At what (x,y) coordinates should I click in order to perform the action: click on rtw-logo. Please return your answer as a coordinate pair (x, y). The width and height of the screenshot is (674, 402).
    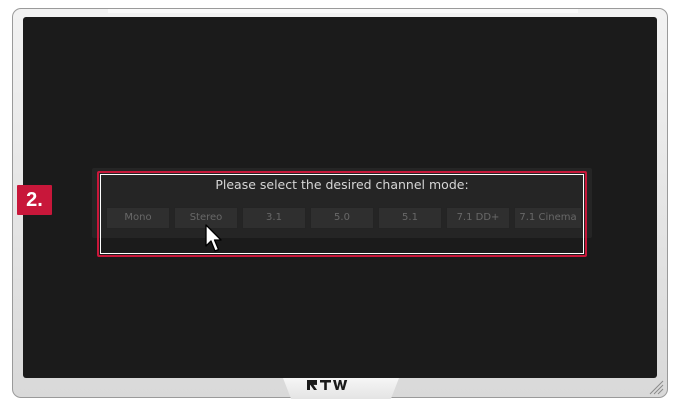
    Looking at the image, I should click on (327, 385).